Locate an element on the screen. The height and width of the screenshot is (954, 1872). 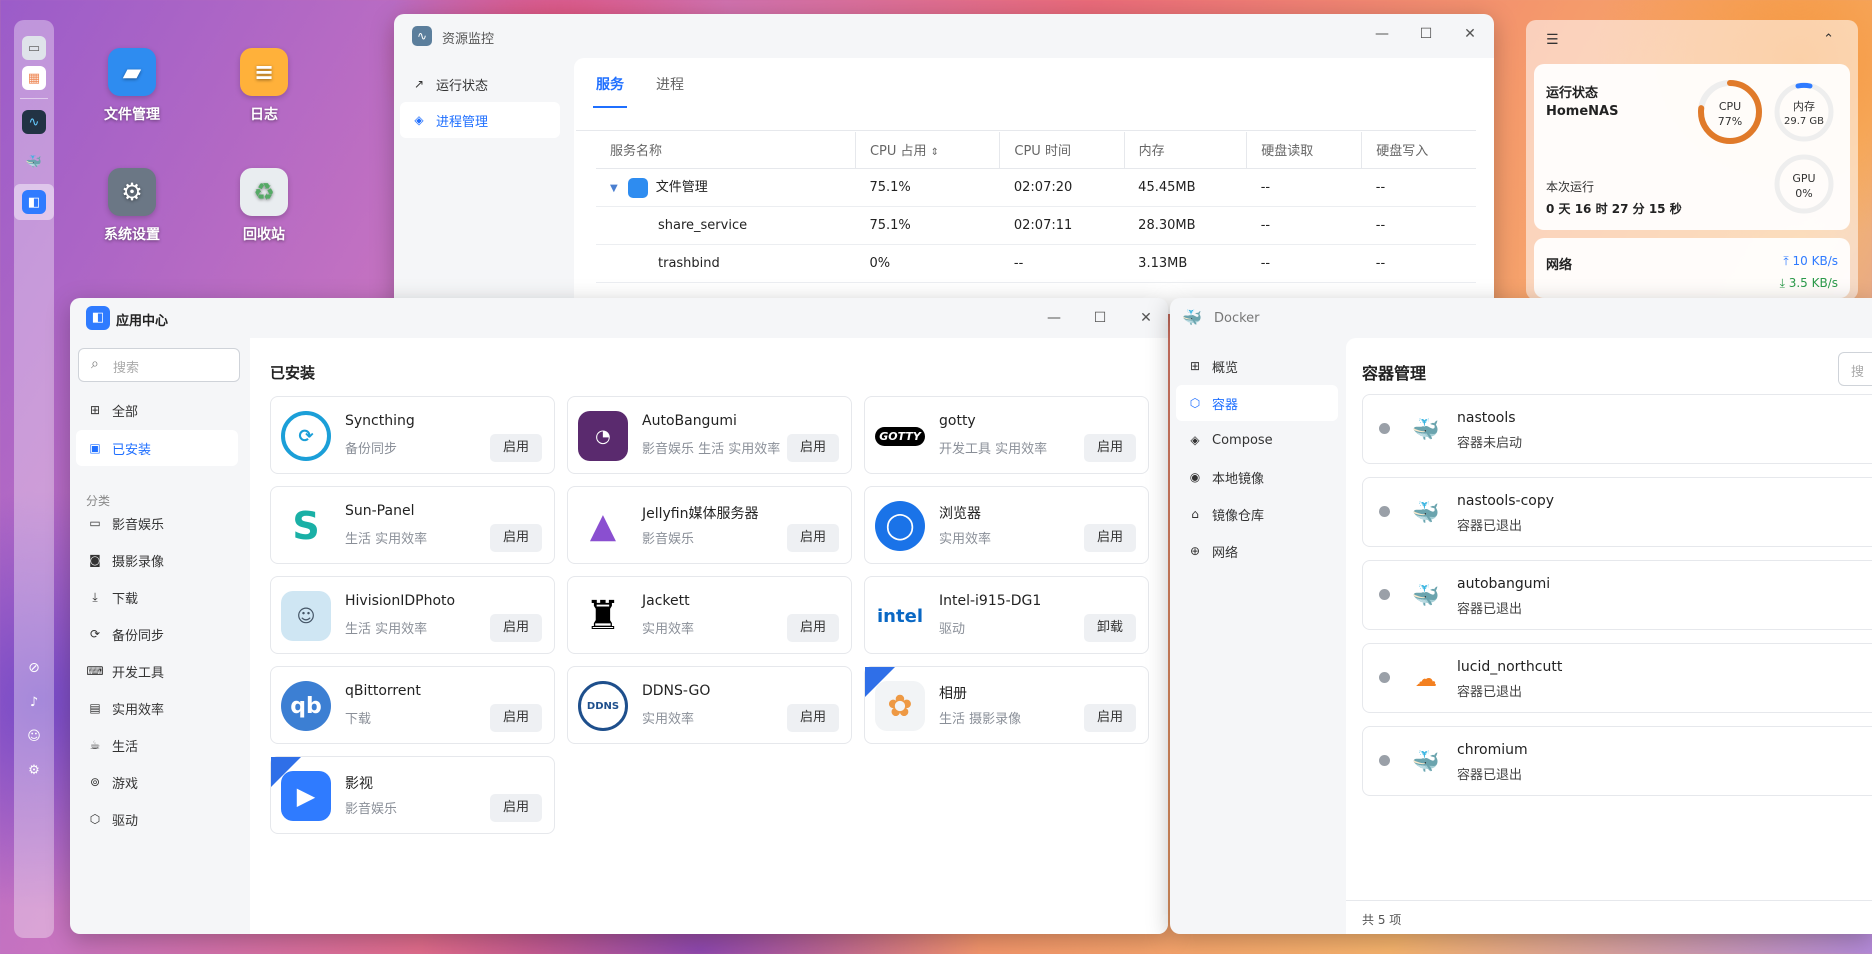
resource-monitor-icon: ∿ is located at coordinates (34, 122).